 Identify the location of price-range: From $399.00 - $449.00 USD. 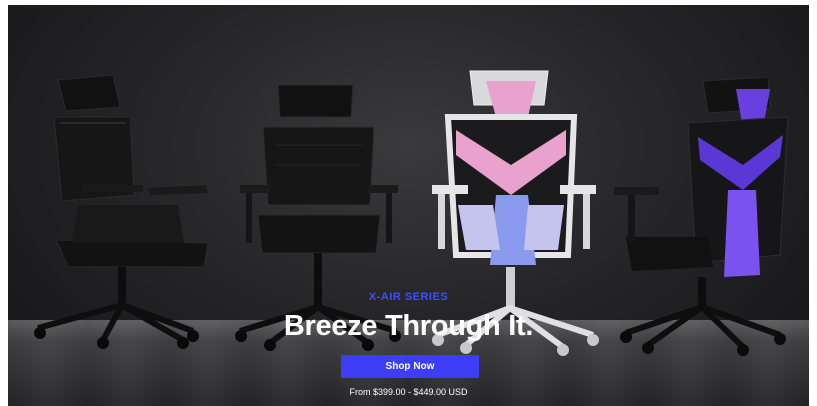
(408, 392).